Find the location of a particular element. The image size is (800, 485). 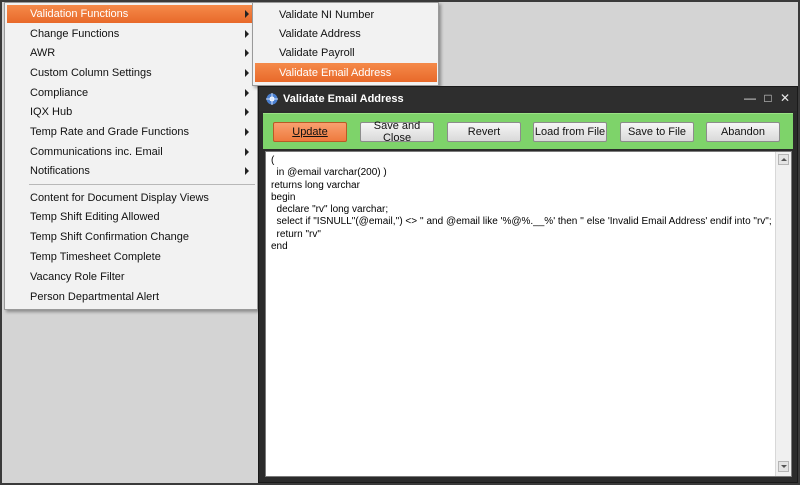

menu-item-label: Communications inc. Email is located at coordinates (96, 152).